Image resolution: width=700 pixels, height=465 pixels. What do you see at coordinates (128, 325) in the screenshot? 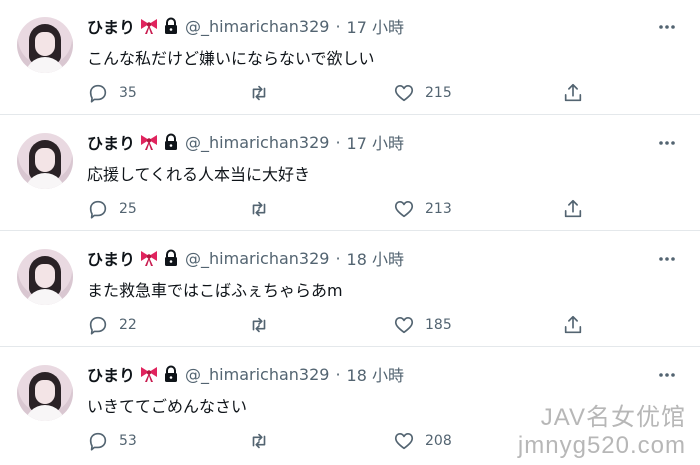
I see `reply-count: 22` at bounding box center [128, 325].